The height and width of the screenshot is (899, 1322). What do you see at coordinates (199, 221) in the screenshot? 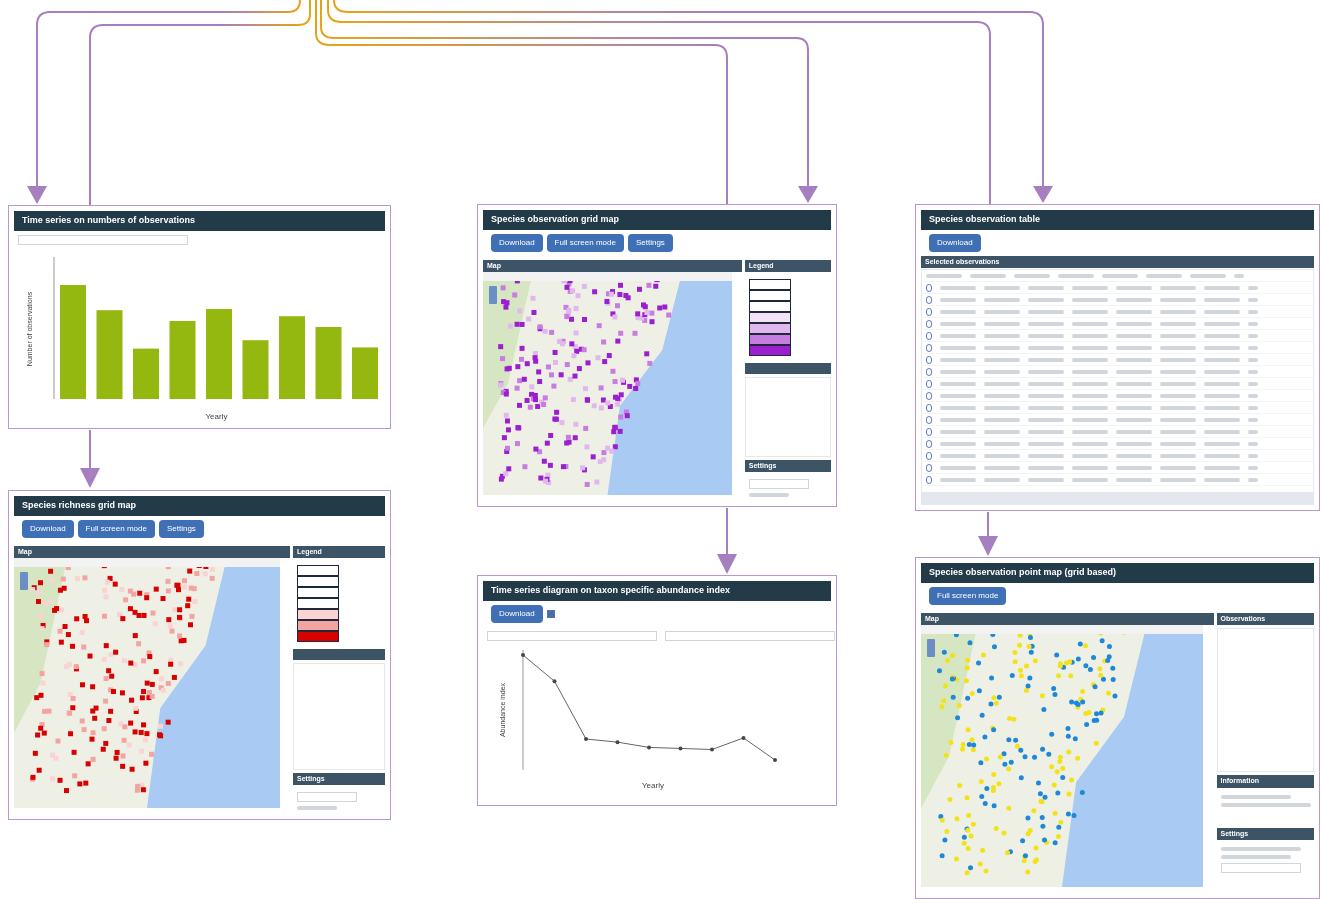
I see `panel-title: Time series on numbers of observations` at bounding box center [199, 221].